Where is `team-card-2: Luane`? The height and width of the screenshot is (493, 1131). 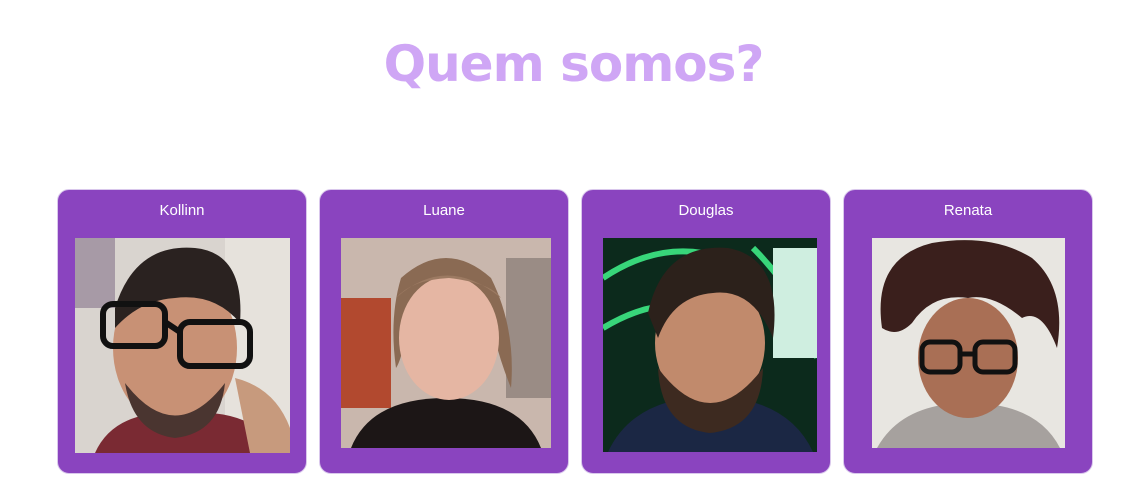 team-card-2: Luane is located at coordinates (444, 331).